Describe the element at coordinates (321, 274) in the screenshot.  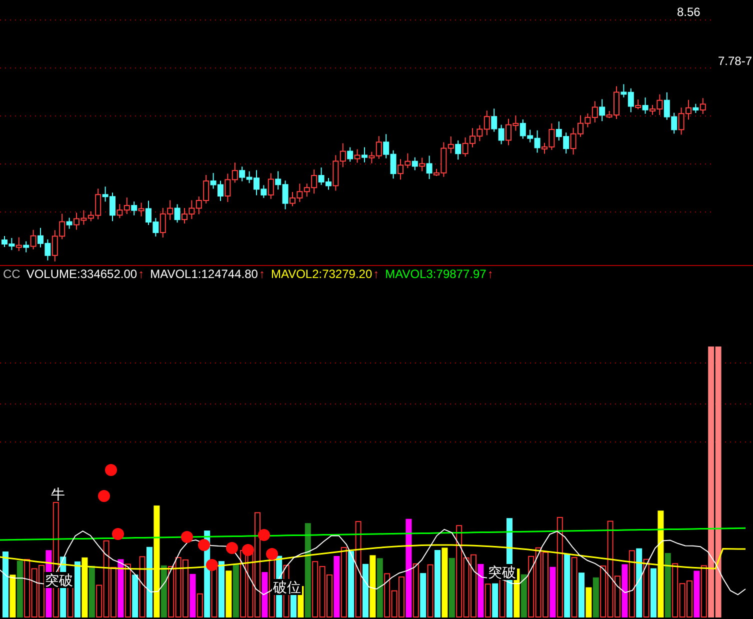
I see `indicator-reading: MAVOL2:73279.20` at that location.